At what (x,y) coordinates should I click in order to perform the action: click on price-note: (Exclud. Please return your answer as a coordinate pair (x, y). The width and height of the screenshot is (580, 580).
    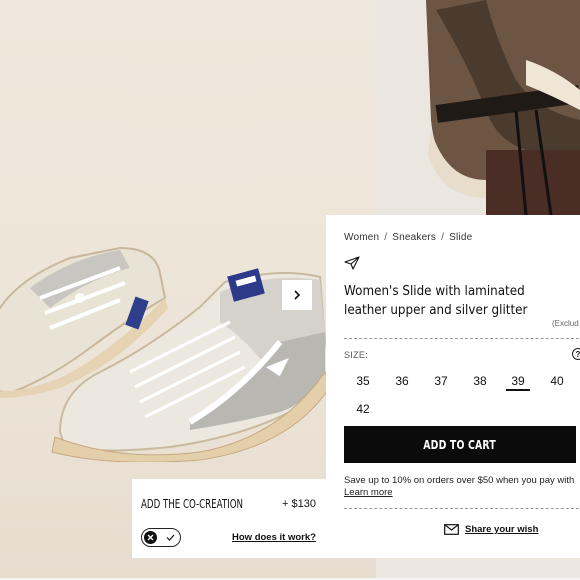
    Looking at the image, I should click on (565, 323).